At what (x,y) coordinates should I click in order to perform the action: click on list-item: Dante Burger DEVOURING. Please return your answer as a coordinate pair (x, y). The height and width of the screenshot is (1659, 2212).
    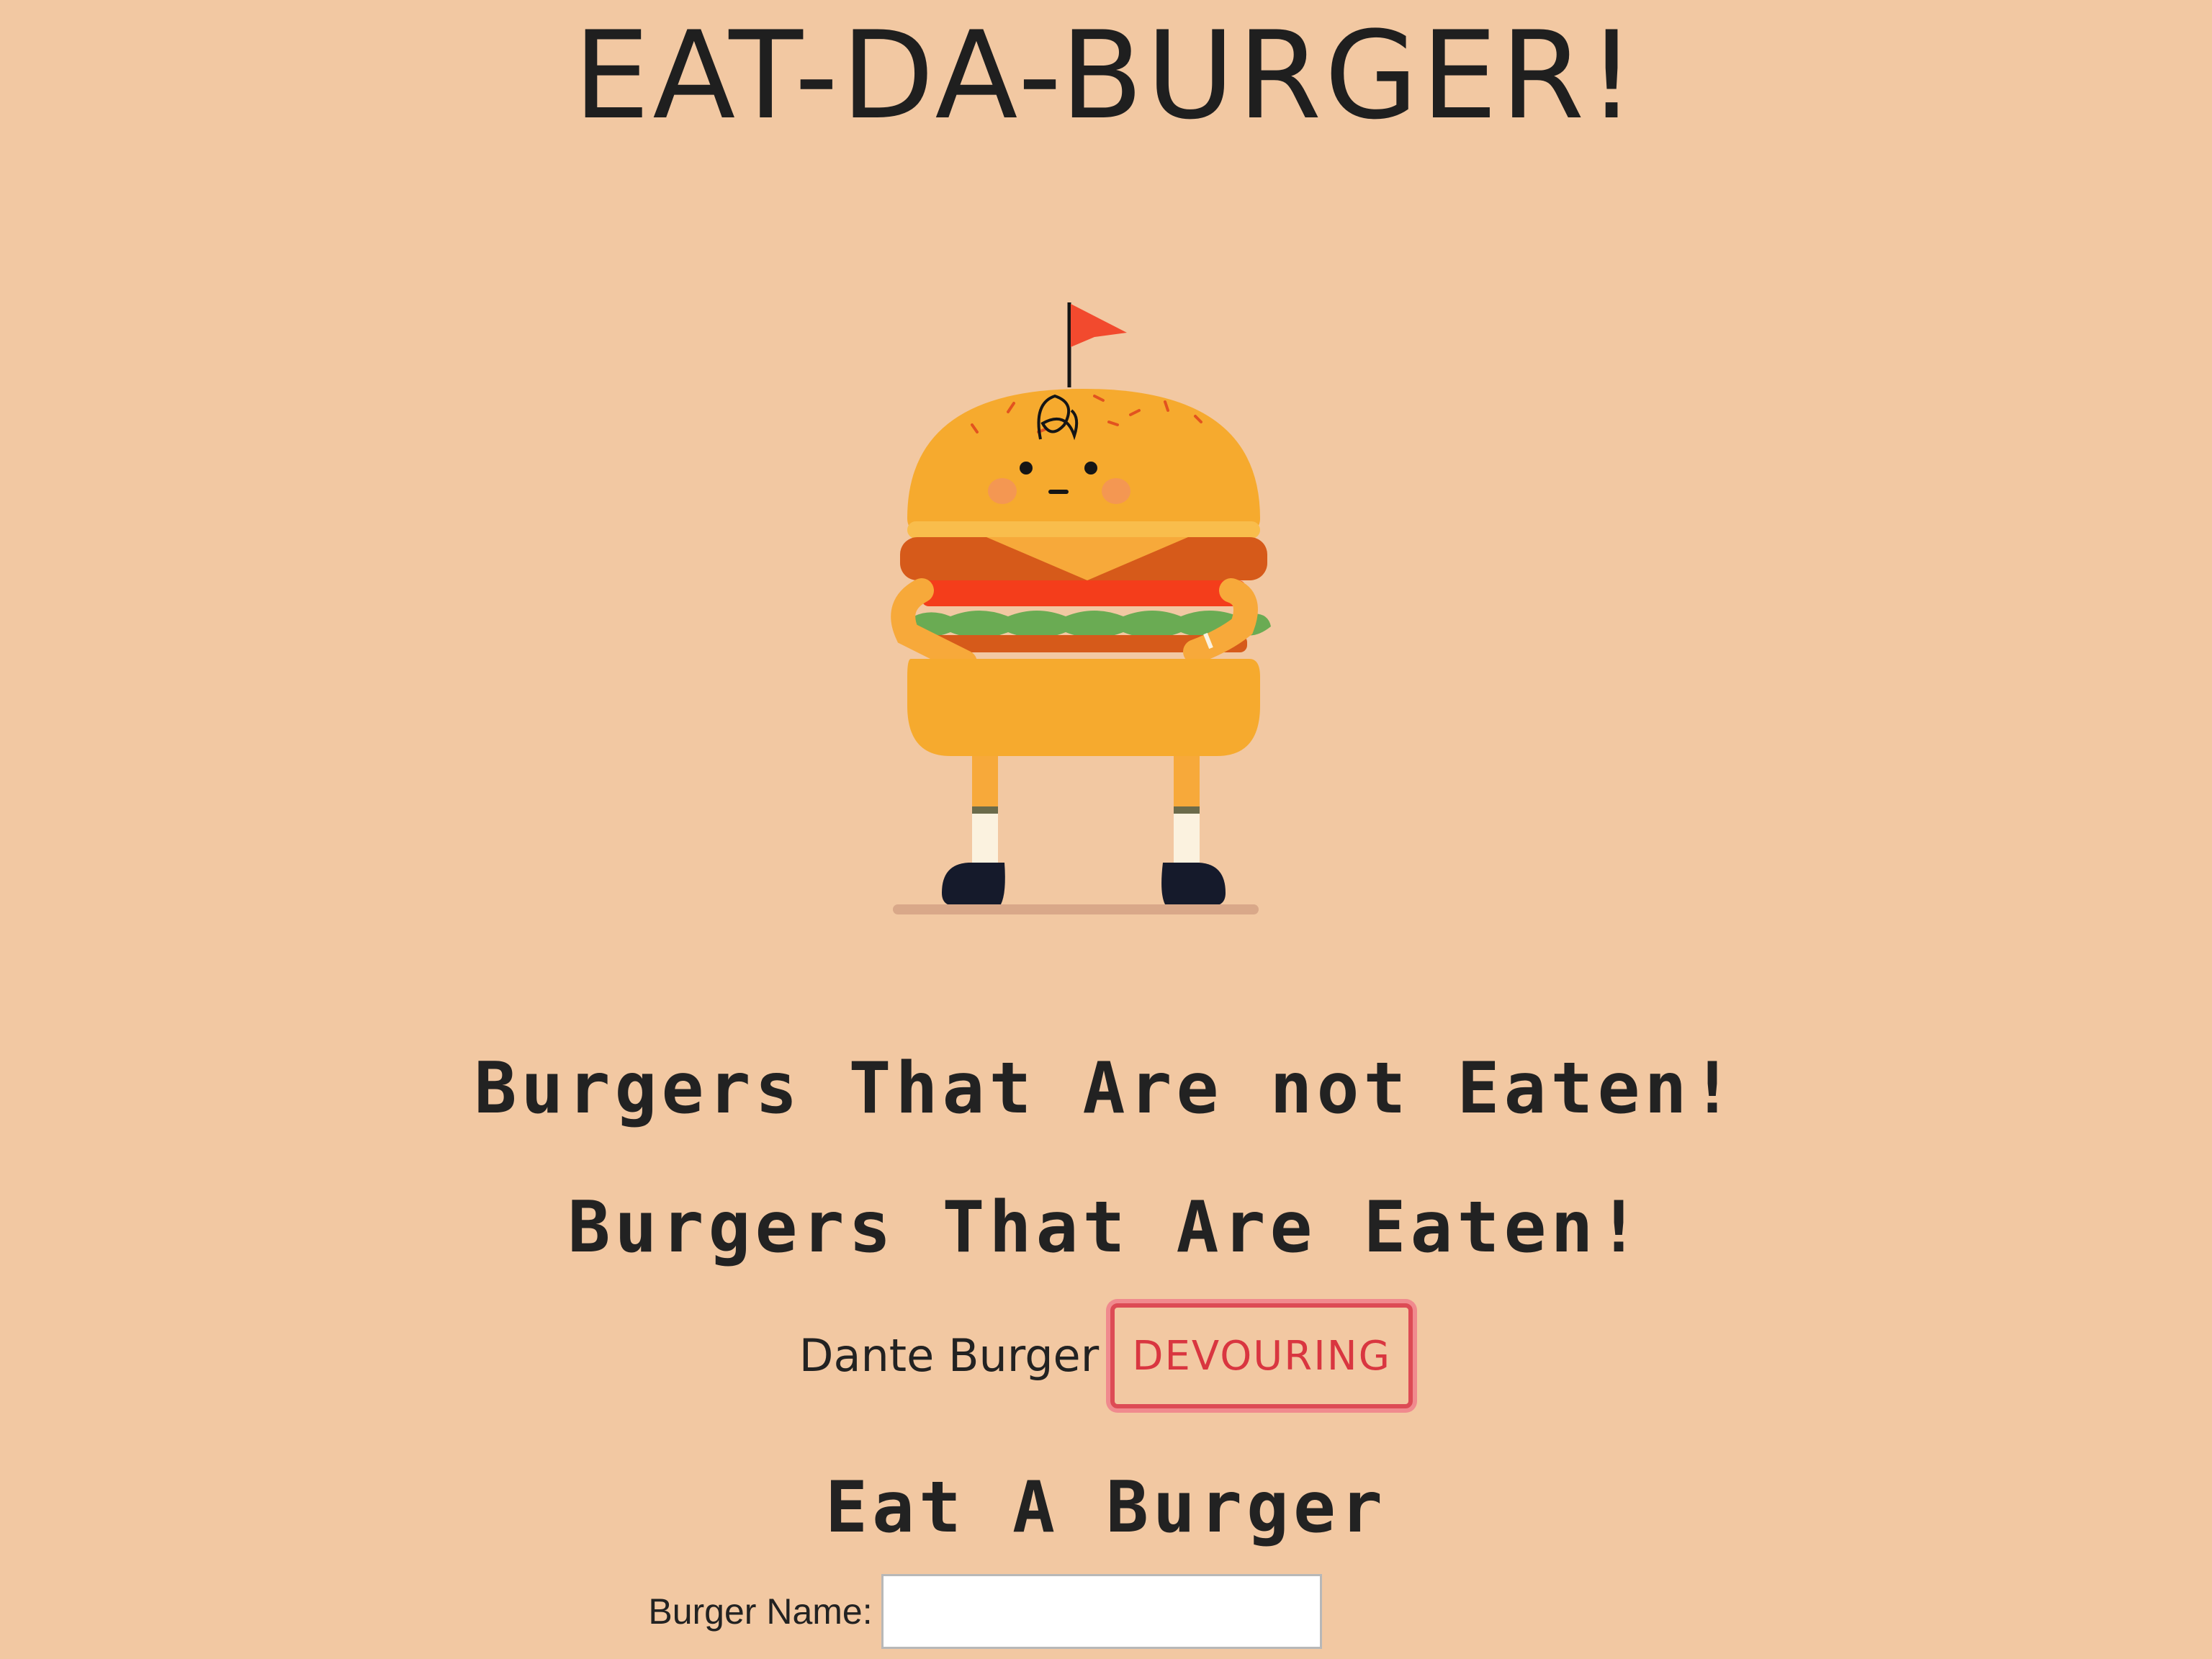
    Looking at the image, I should click on (1106, 1355).